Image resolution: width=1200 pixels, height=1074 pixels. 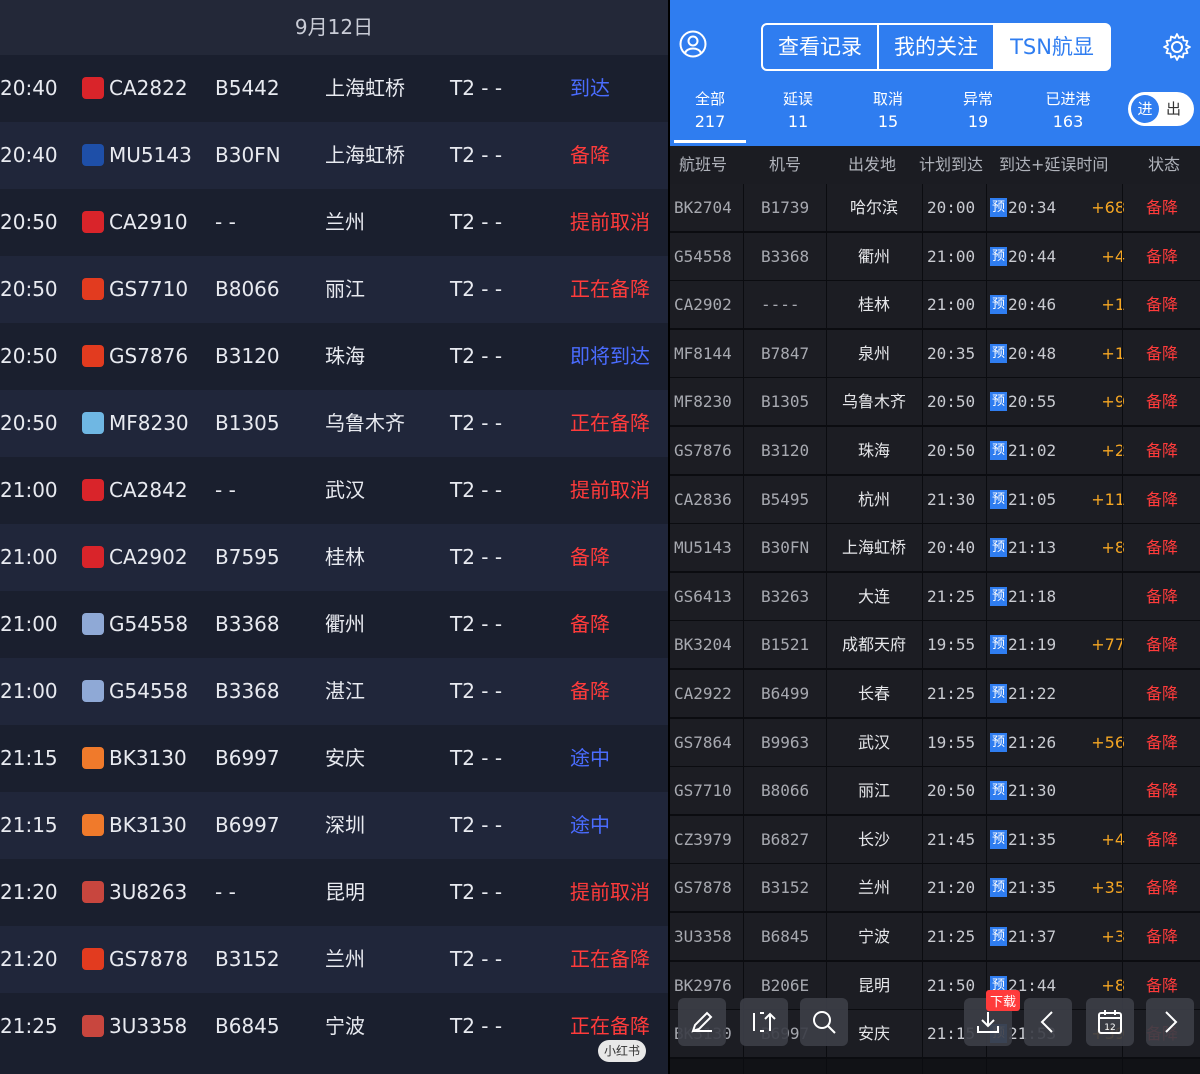 I want to click on flight-number: CZ3979, so click(x=703, y=839).